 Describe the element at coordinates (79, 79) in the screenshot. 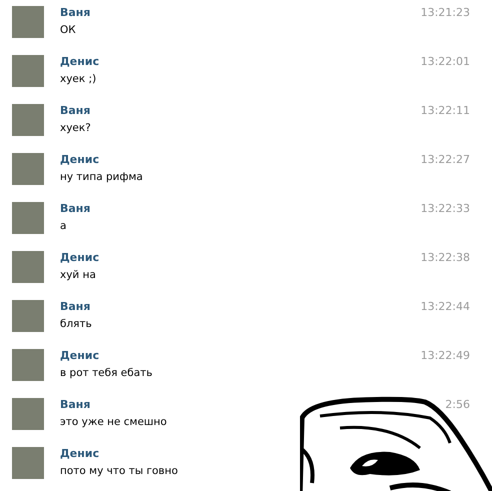

I see `message-text: хуек ;)` at that location.